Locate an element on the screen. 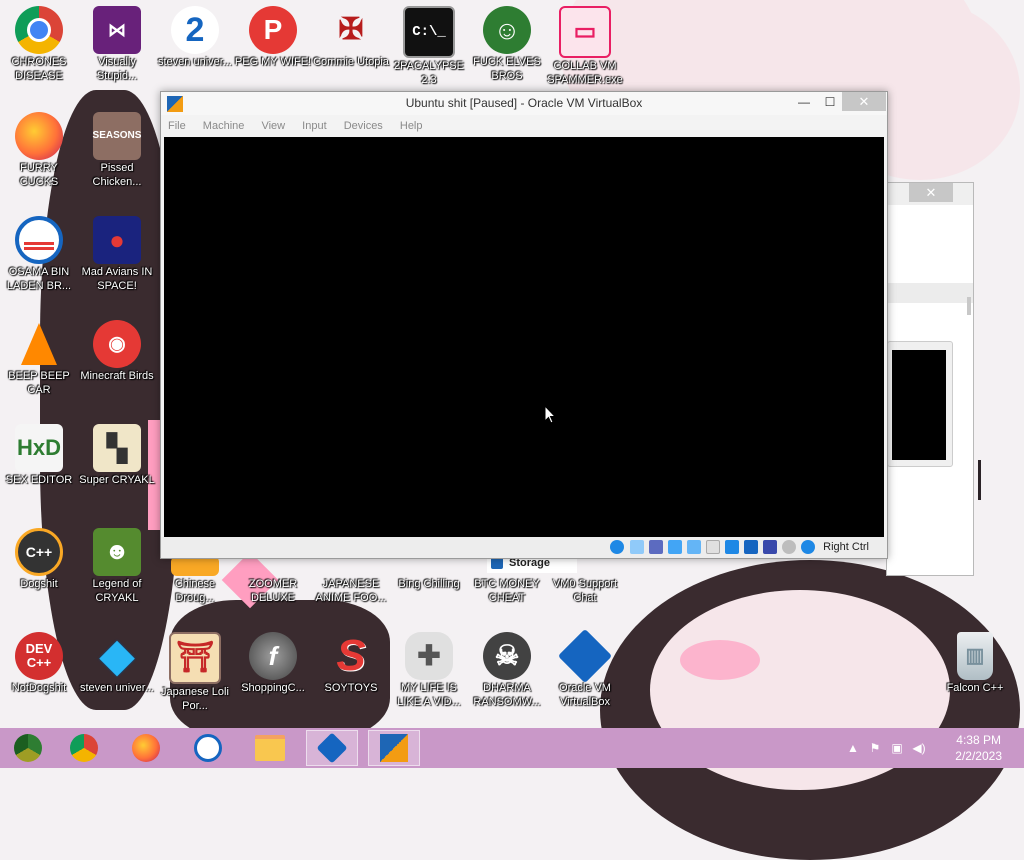  desktop-icon: C++ Dogshit is located at coordinates (39, 559).